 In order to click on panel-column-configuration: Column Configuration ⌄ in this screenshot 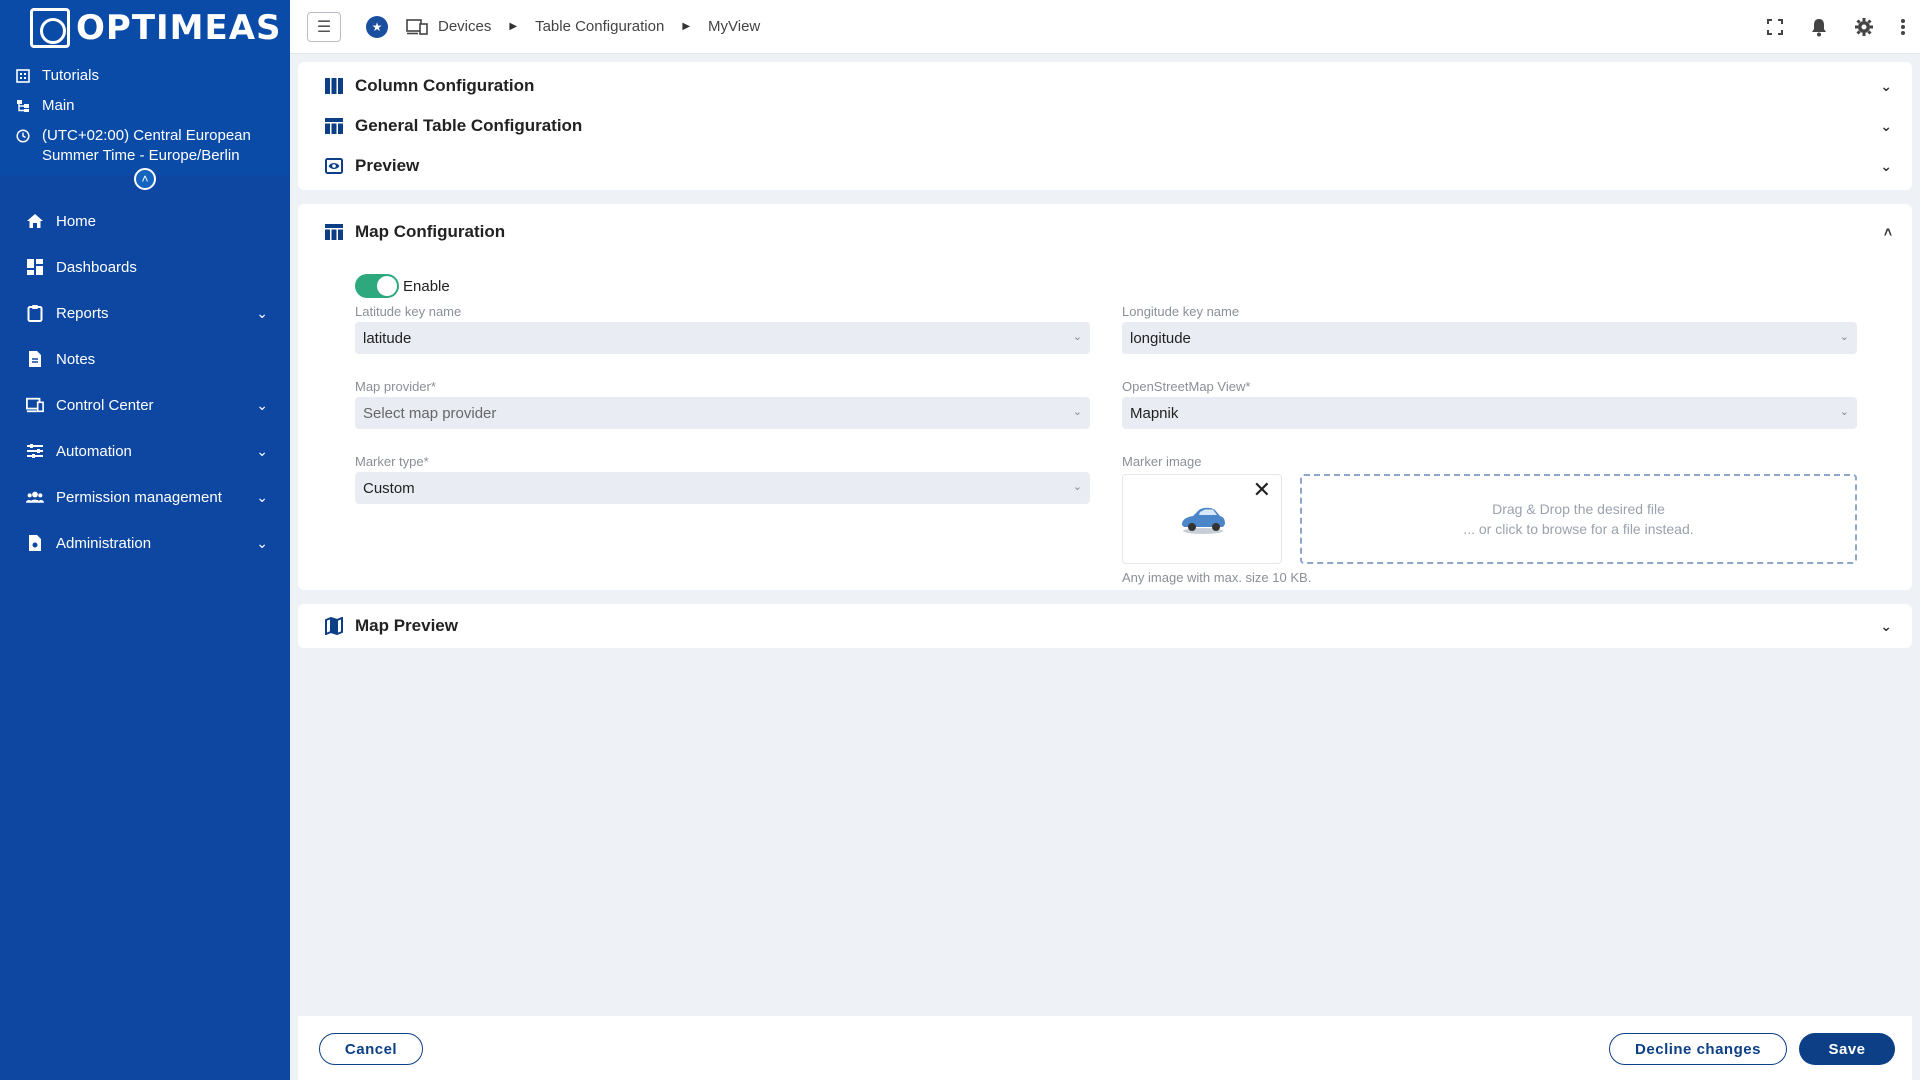, I will do `click(1105, 86)`.